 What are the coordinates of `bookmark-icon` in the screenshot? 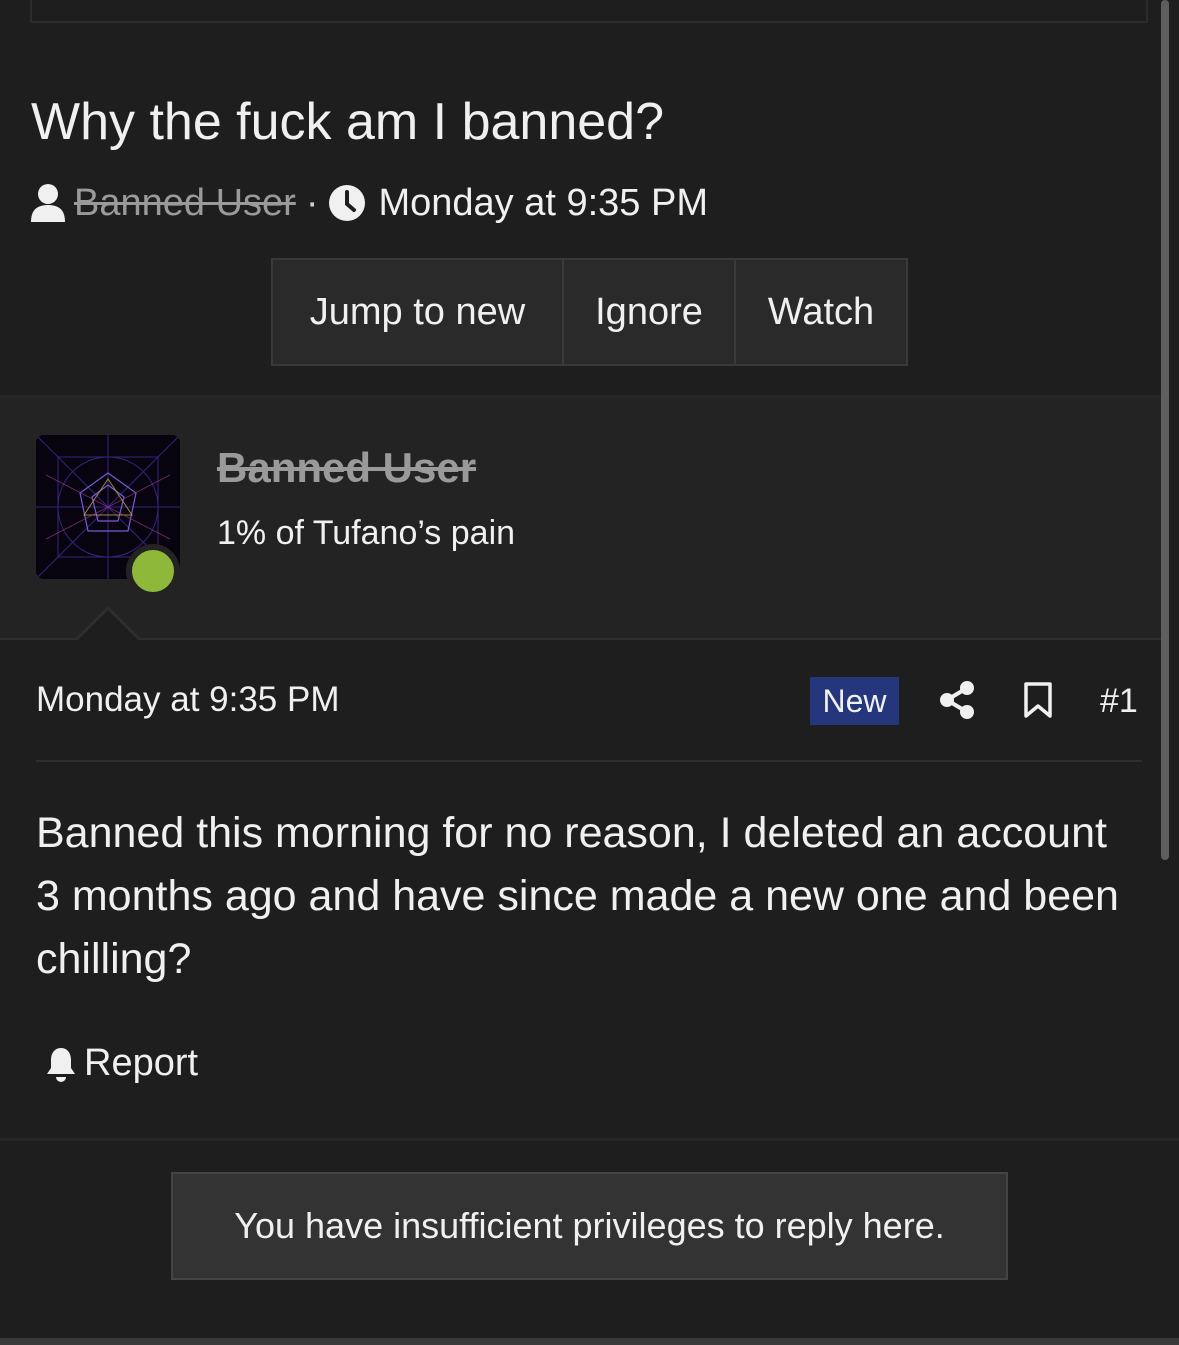 It's located at (1038, 700).